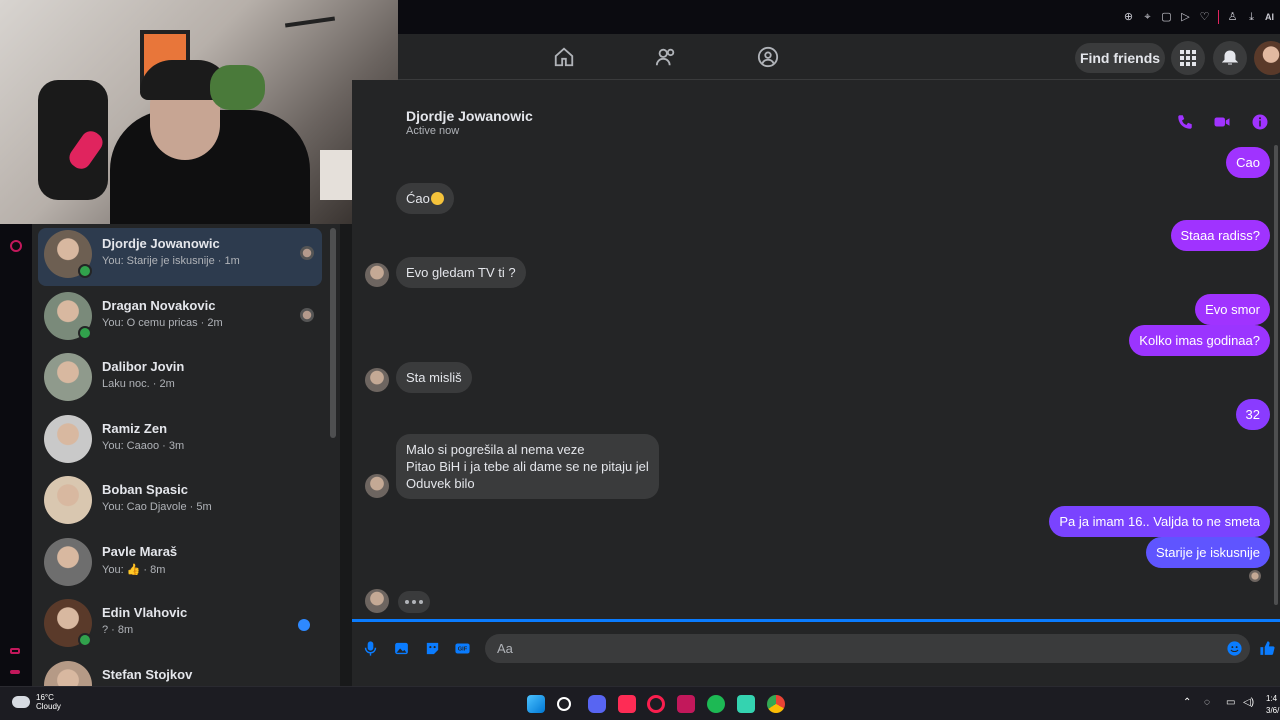  Describe the element at coordinates (377, 380) in the screenshot. I see `contact-avatar` at that location.